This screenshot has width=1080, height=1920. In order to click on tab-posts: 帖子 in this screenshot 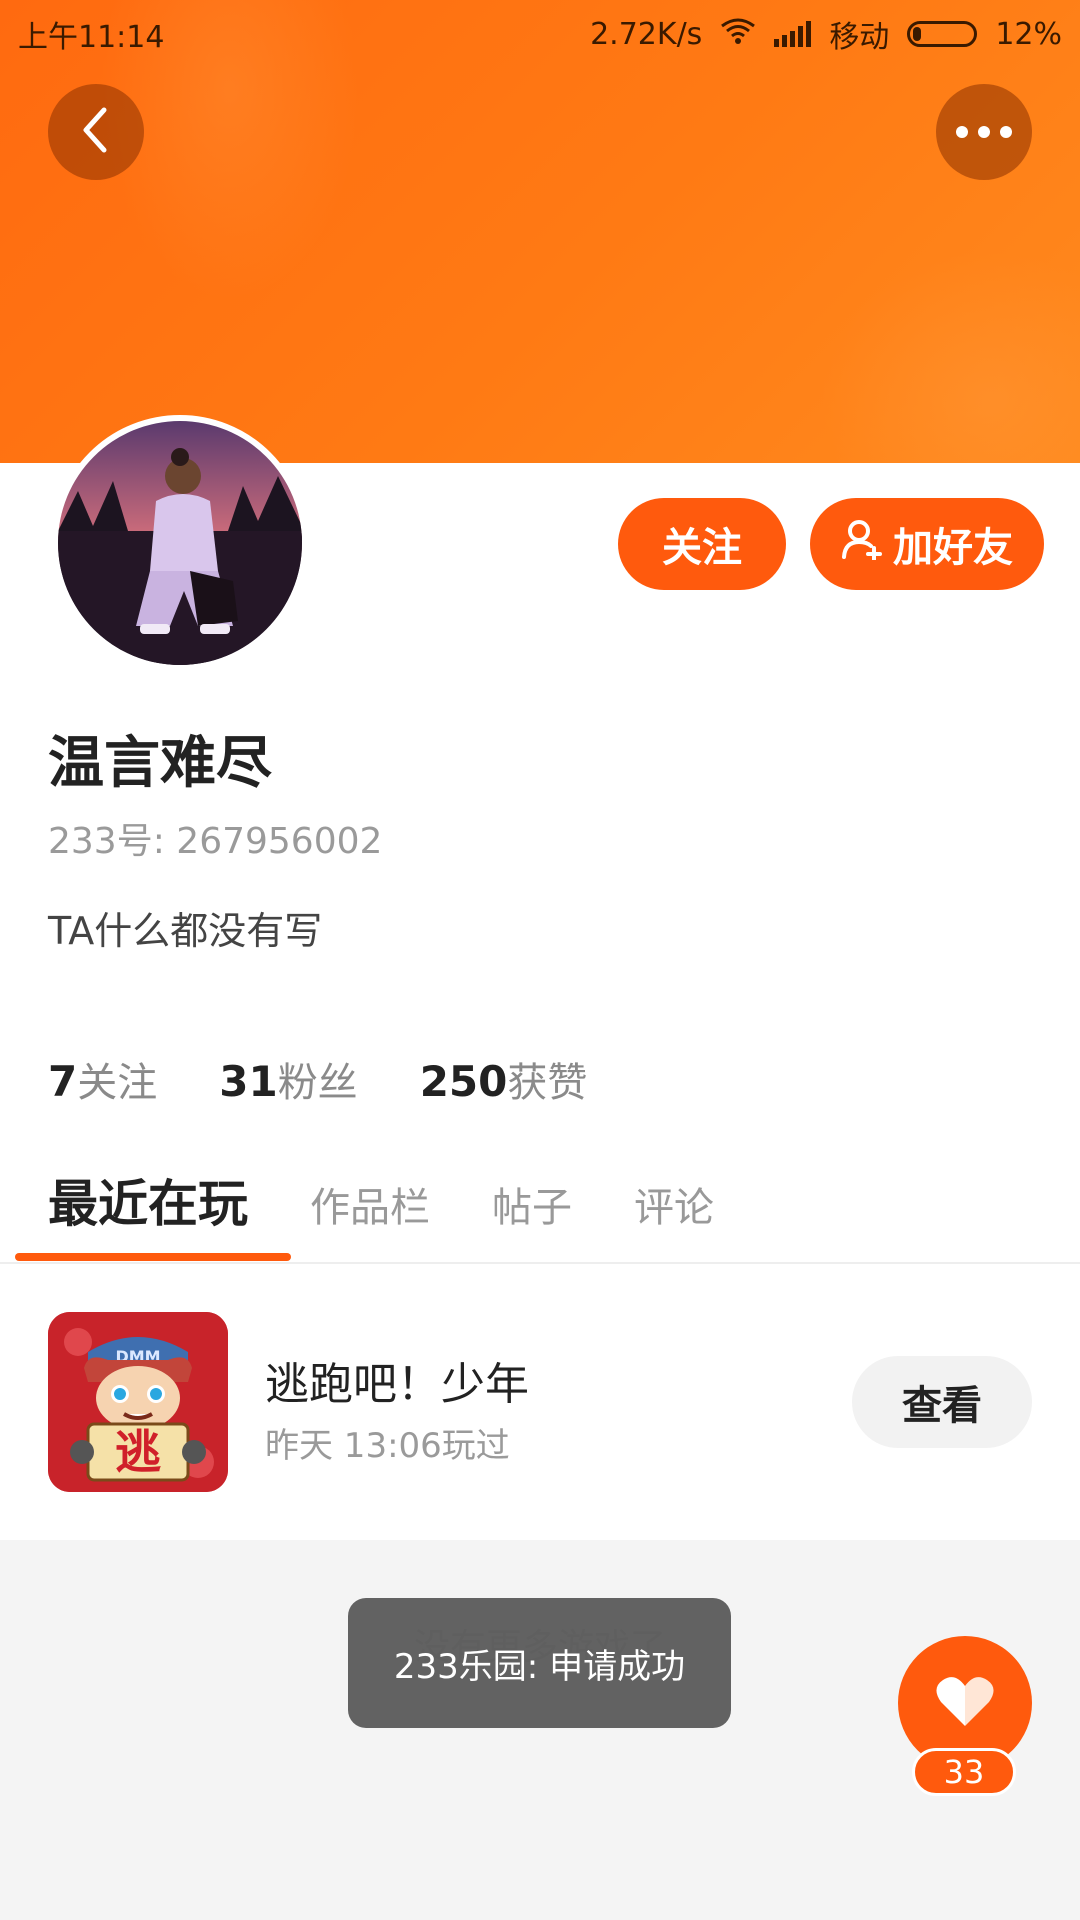, I will do `click(532, 1204)`.